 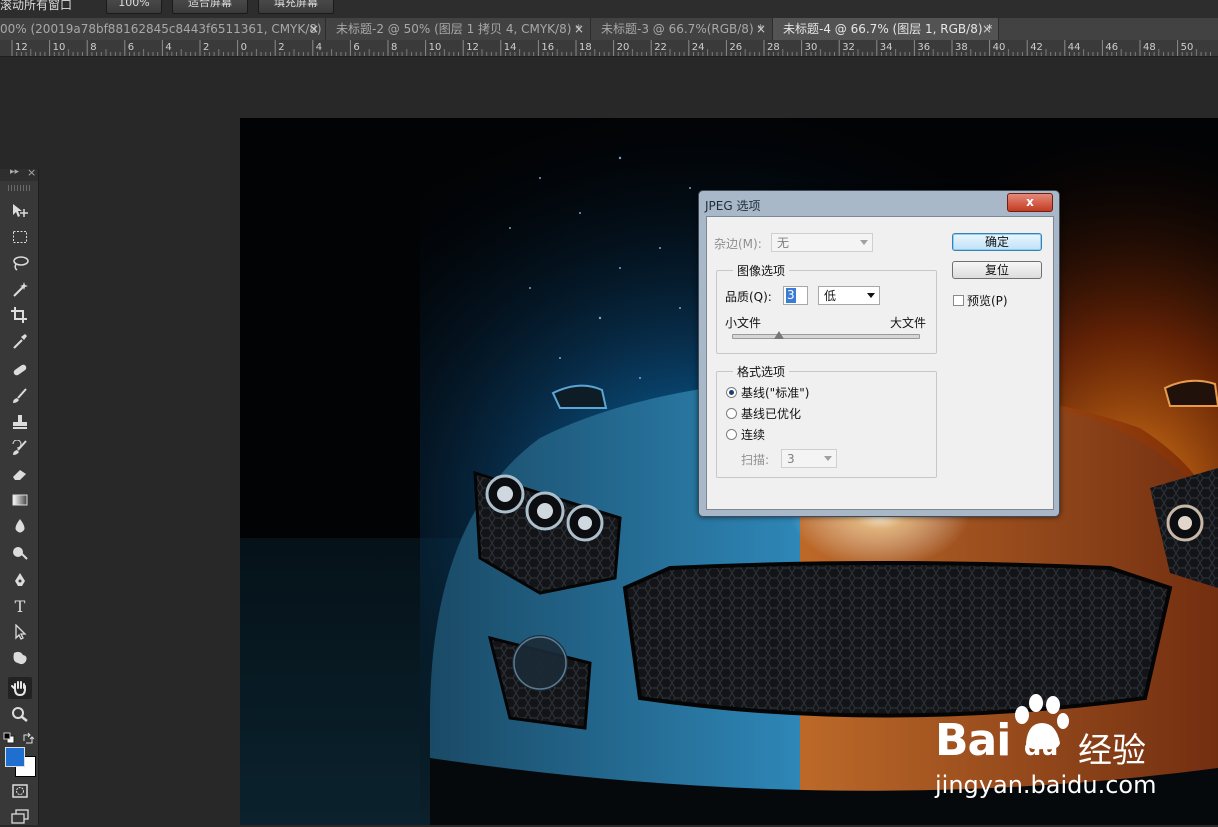 What do you see at coordinates (20, 370) in the screenshot?
I see `healing-brush-tool-icon` at bounding box center [20, 370].